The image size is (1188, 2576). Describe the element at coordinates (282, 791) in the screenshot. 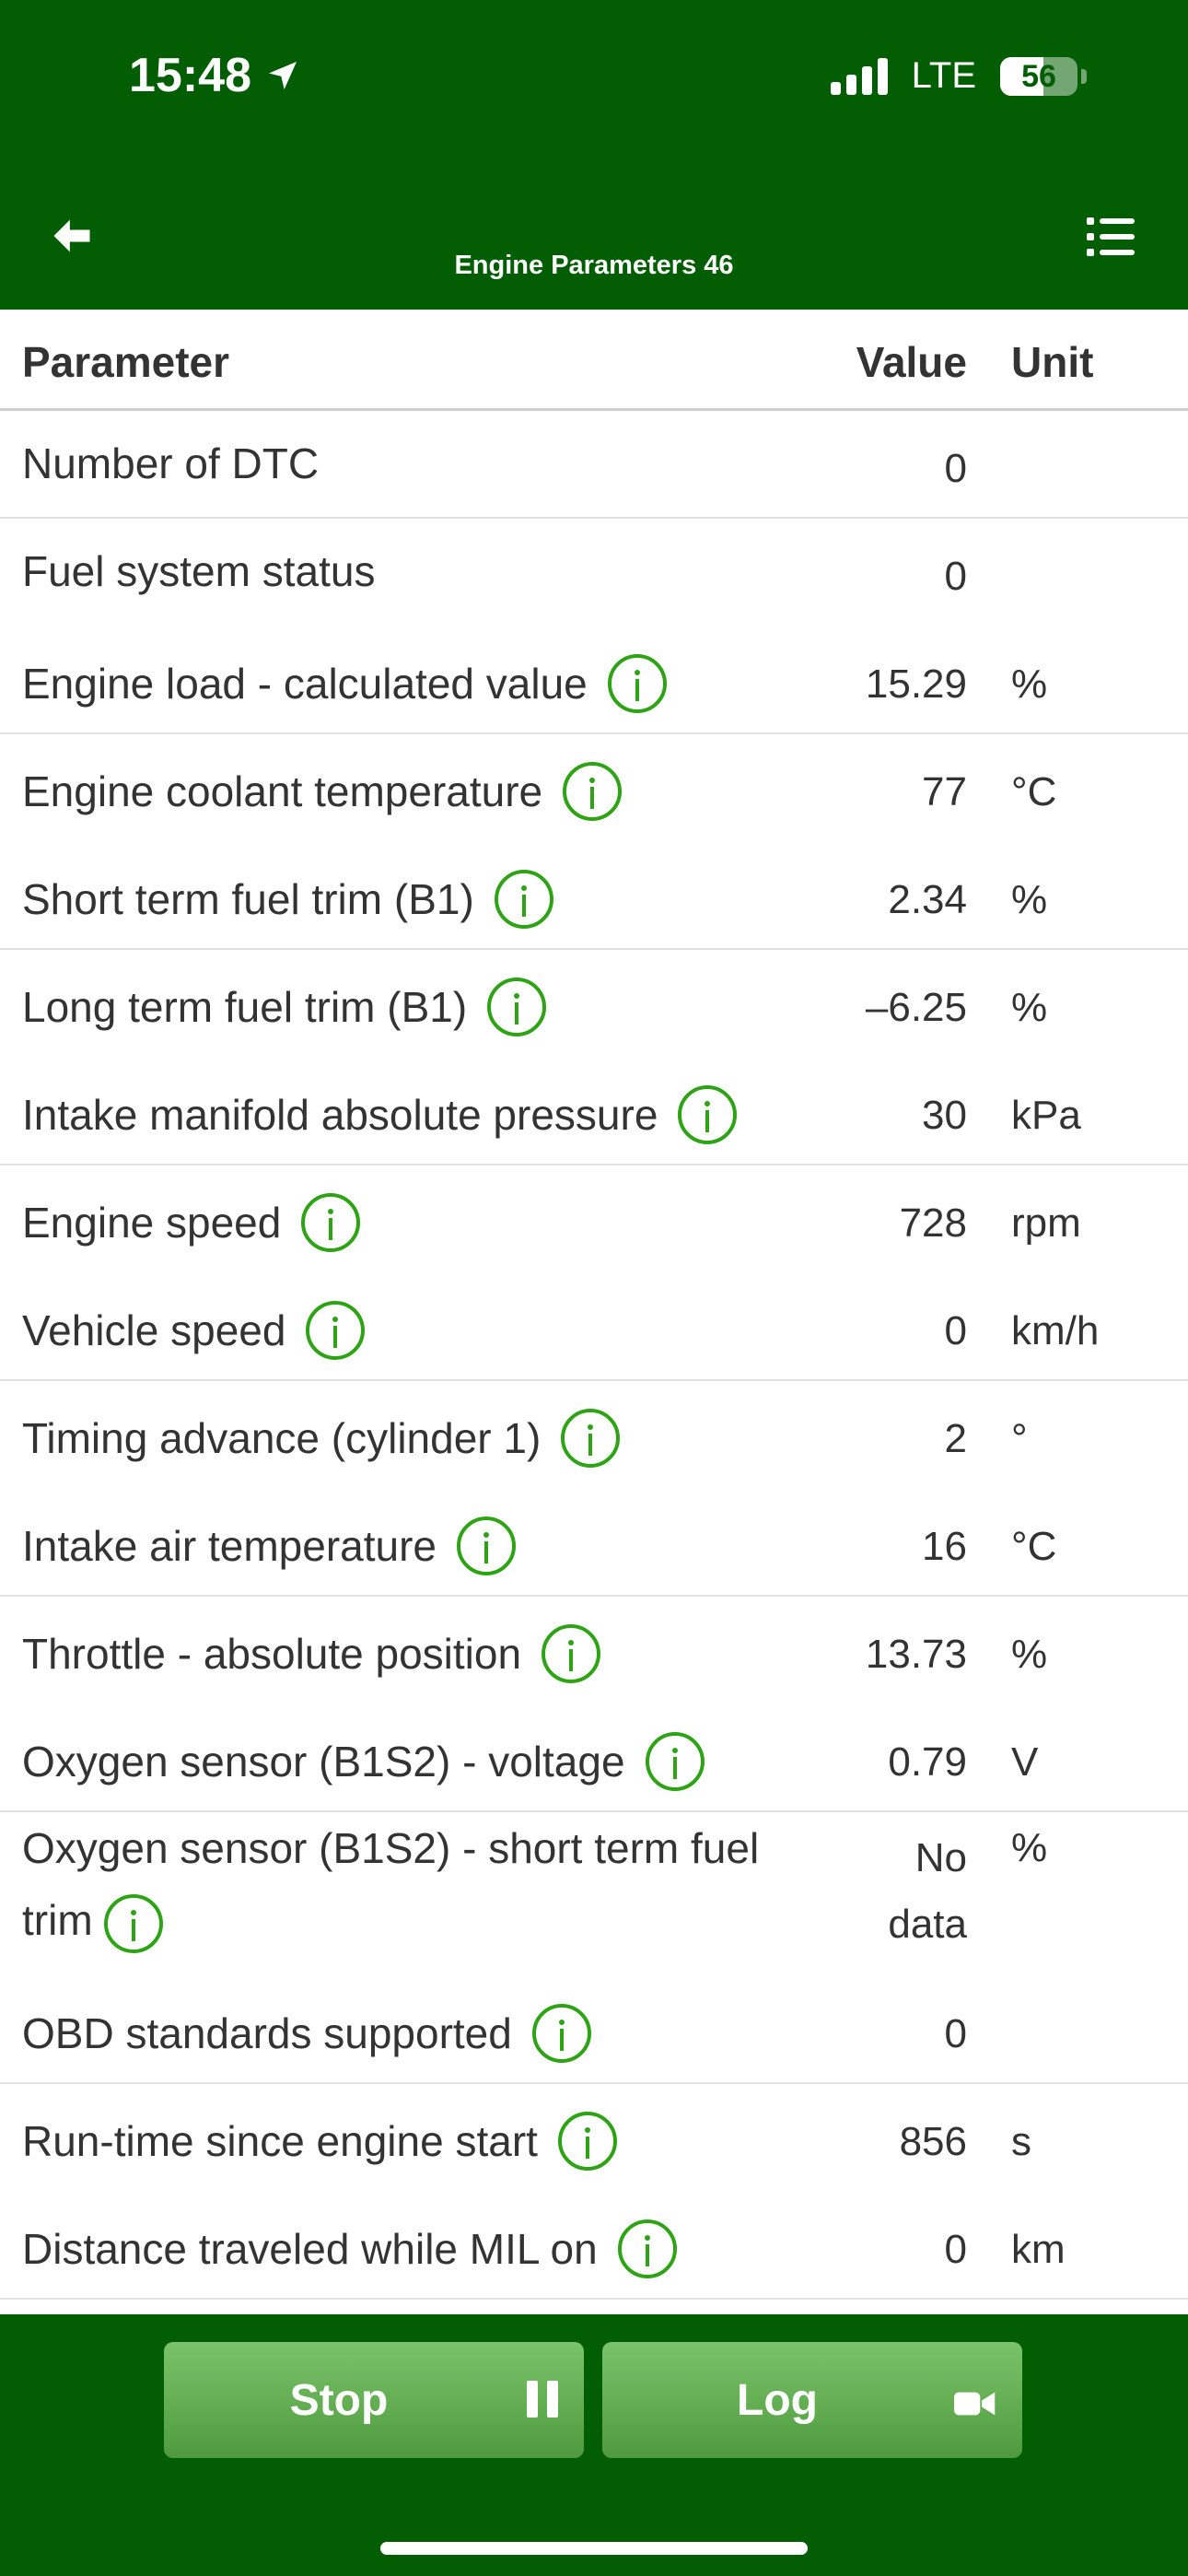

I see `parameter-name: Engine coolant temperature` at that location.